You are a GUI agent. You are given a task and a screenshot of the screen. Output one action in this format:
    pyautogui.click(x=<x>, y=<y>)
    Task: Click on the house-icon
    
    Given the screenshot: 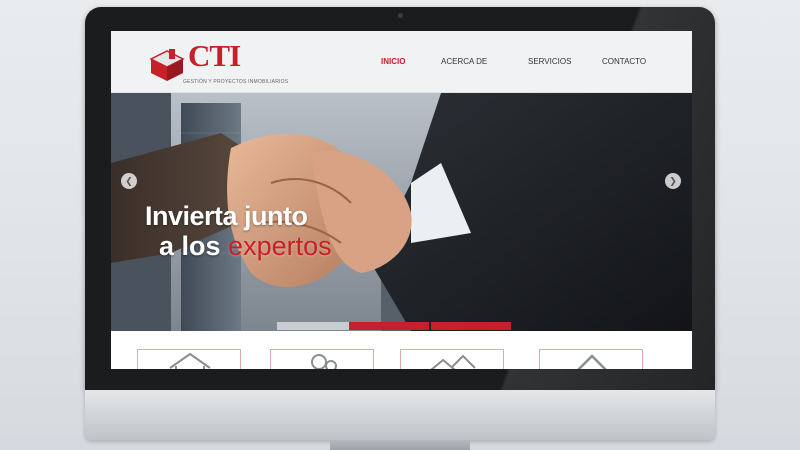 What is the action you would take?
    pyautogui.click(x=190, y=360)
    